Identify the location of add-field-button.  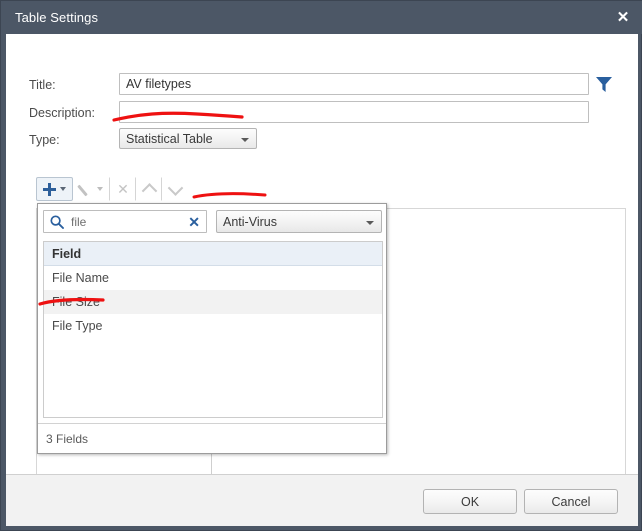
(54, 189).